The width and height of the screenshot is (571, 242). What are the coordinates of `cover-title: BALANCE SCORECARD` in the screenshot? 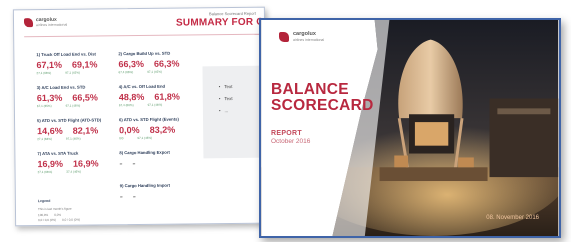 It's located at (322, 98).